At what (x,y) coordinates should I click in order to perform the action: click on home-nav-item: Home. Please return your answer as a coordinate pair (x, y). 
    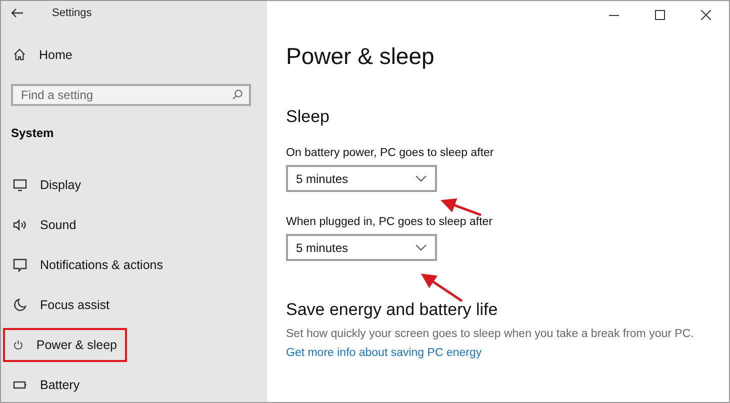
    Looking at the image, I should click on (134, 54).